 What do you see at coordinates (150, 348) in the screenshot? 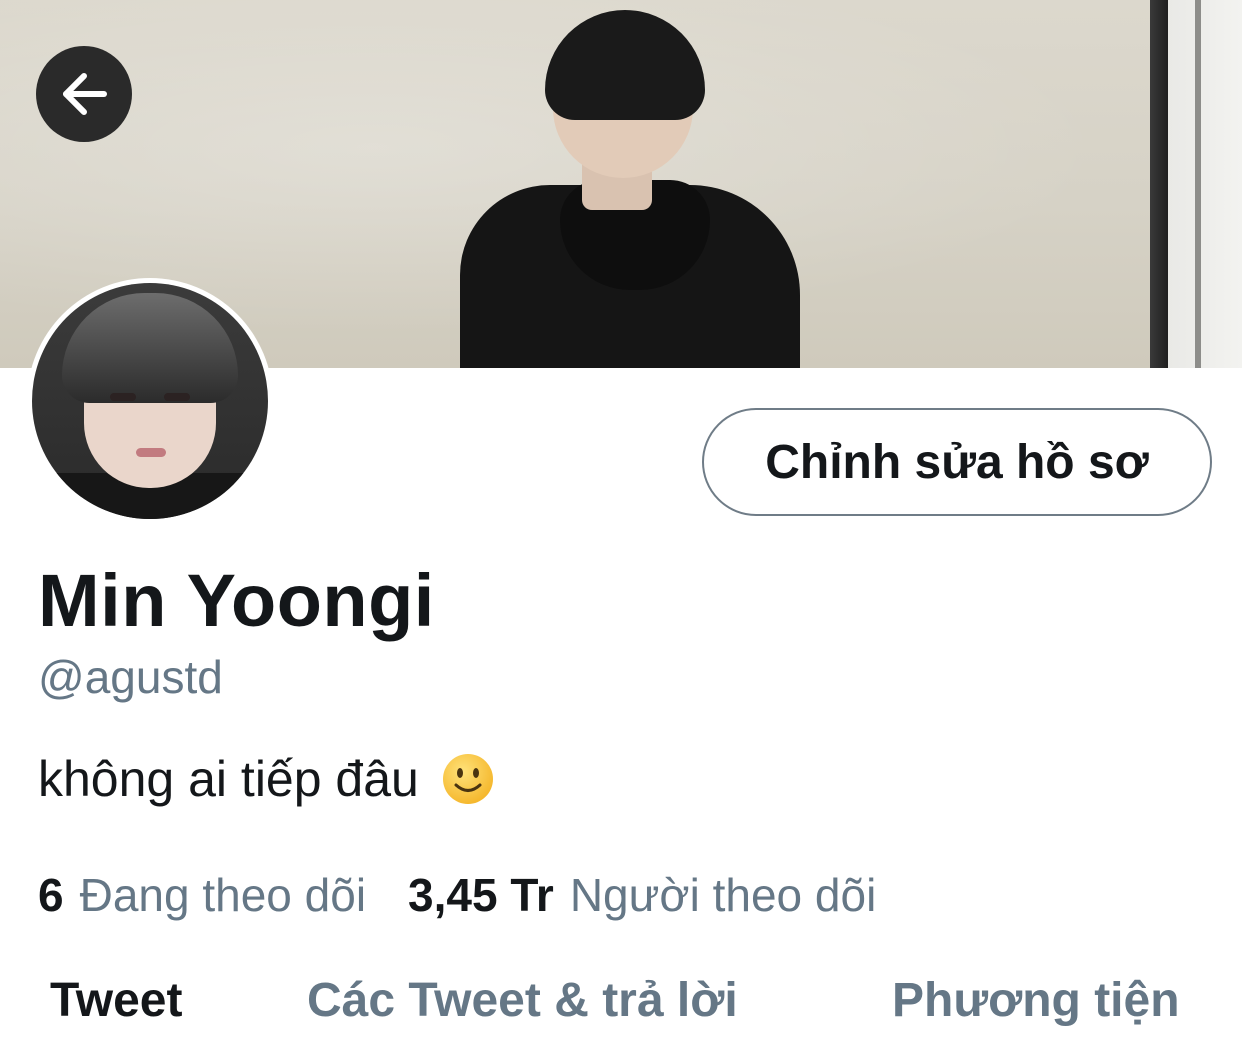
I see `avatar-hair` at bounding box center [150, 348].